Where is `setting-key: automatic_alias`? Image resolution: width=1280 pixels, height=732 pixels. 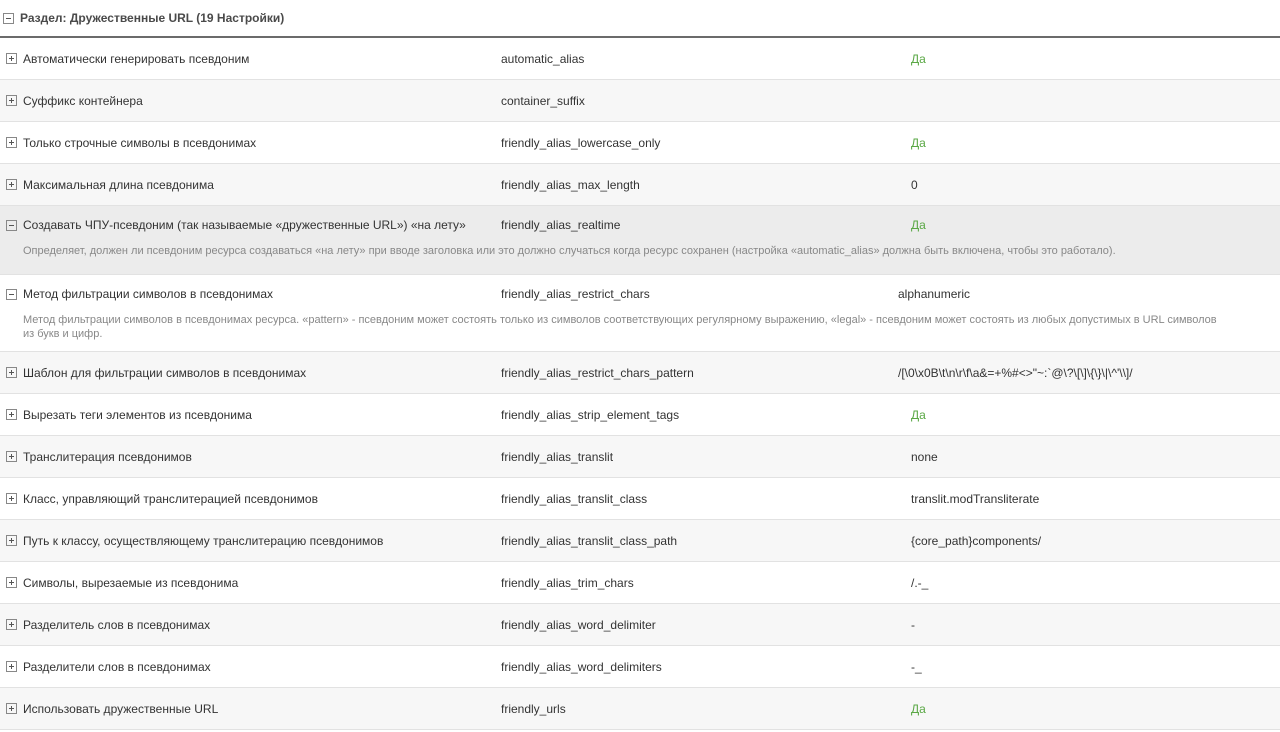 setting-key: automatic_alias is located at coordinates (543, 58).